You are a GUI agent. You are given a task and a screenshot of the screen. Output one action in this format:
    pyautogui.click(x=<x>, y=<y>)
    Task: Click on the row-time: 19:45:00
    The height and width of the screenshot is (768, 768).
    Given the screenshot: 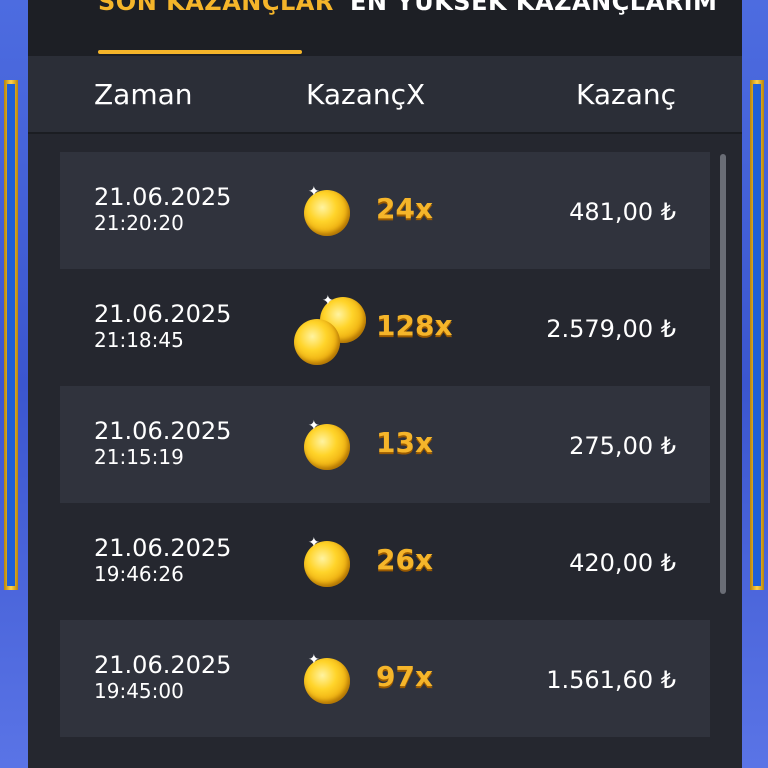 What is the action you would take?
    pyautogui.click(x=139, y=691)
    